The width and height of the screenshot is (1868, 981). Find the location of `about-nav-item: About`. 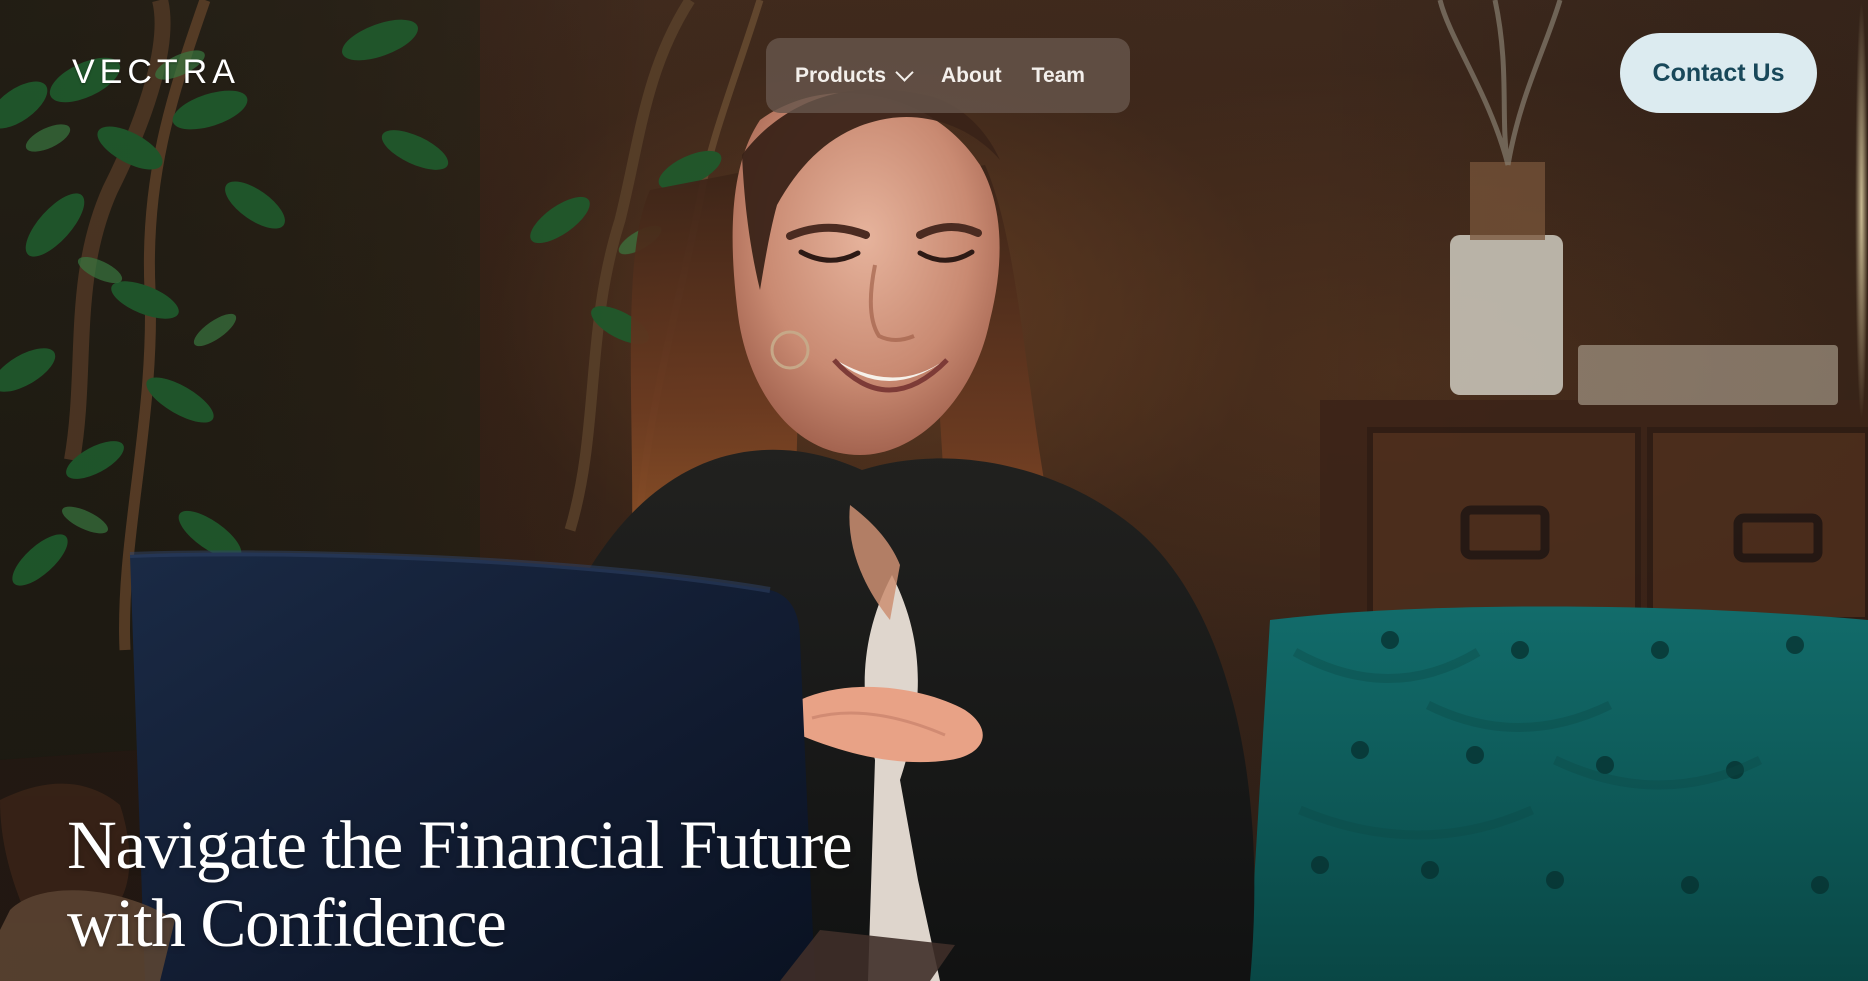

about-nav-item: About is located at coordinates (971, 76).